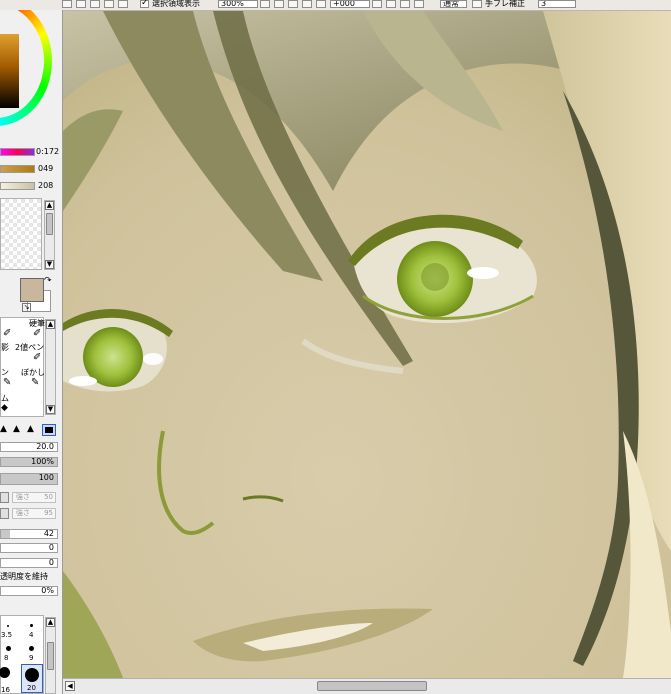 The image size is (671, 694). What do you see at coordinates (3, 429) in the screenshot?
I see `brush-shape-round-icon: ▲` at bounding box center [3, 429].